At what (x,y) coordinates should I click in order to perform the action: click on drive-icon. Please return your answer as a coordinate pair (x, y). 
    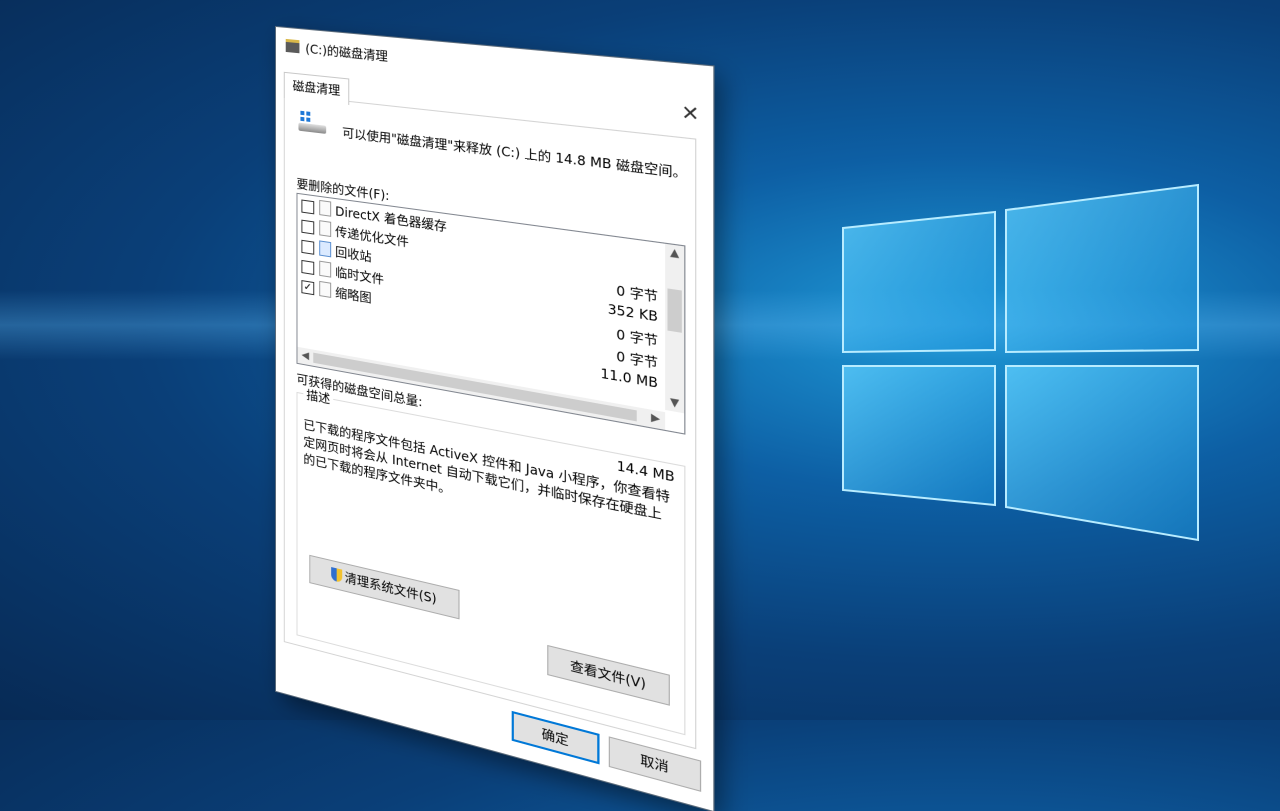
    Looking at the image, I should click on (312, 123).